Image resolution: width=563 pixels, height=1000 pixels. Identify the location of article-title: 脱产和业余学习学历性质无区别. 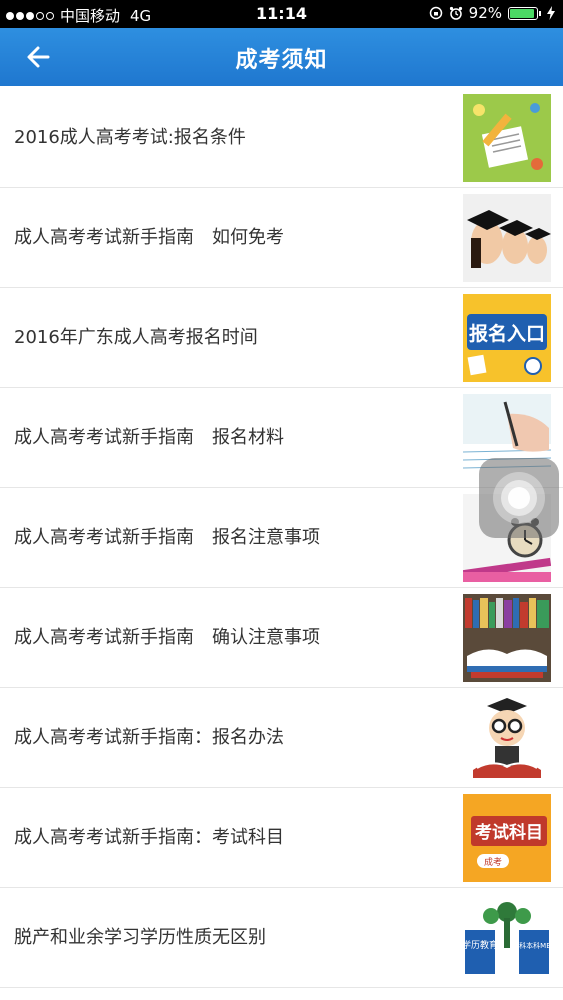
(140, 937).